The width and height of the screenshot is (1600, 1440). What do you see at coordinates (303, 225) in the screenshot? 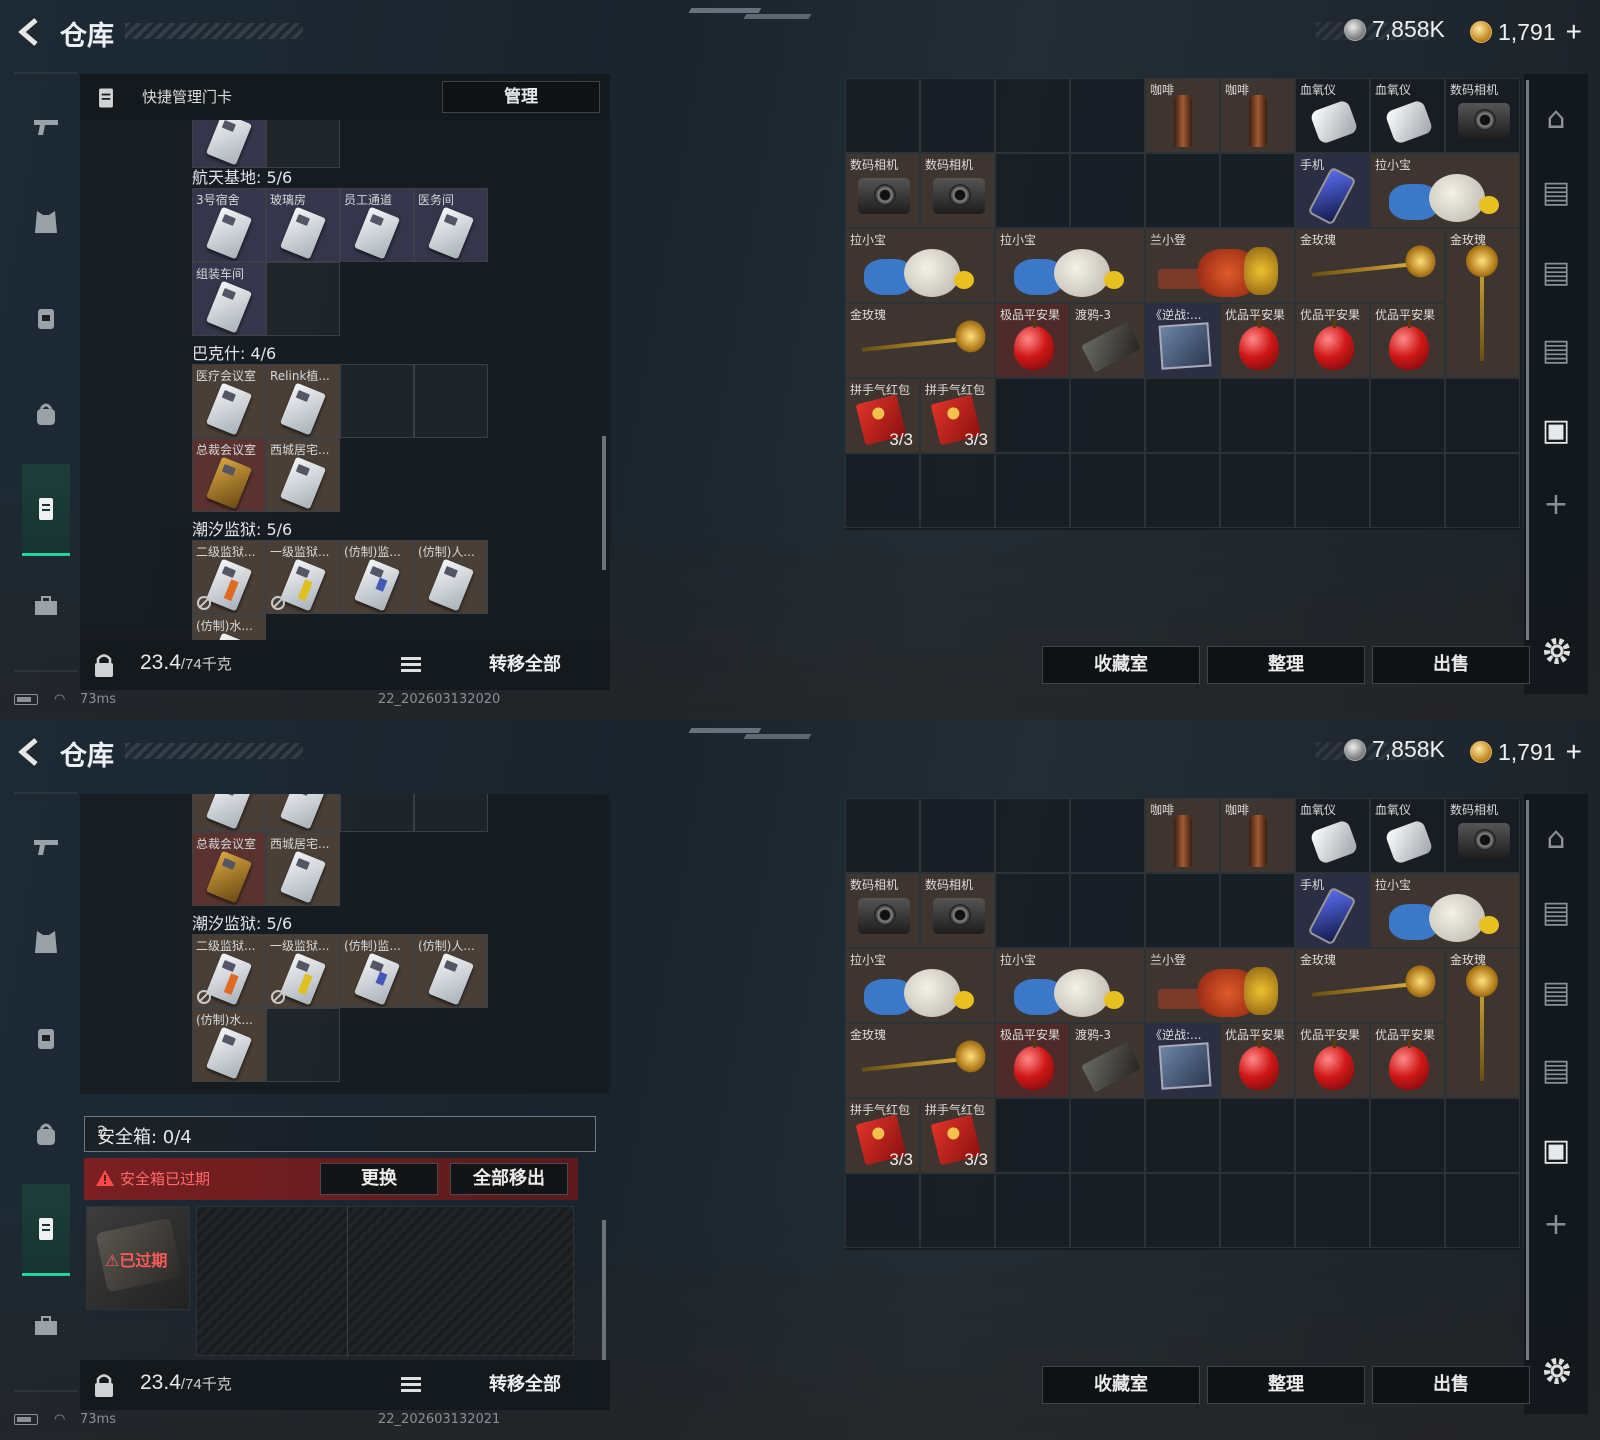
I see `keycard-slot: 玻璃房` at bounding box center [303, 225].